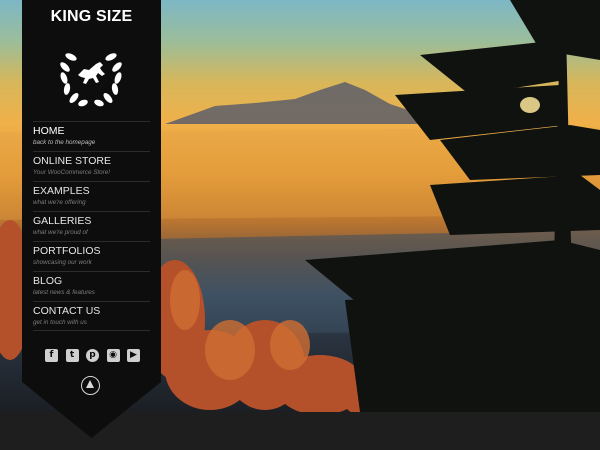 The width and height of the screenshot is (600, 450). What do you see at coordinates (72, 355) in the screenshot?
I see `twitter-icon: t` at bounding box center [72, 355].